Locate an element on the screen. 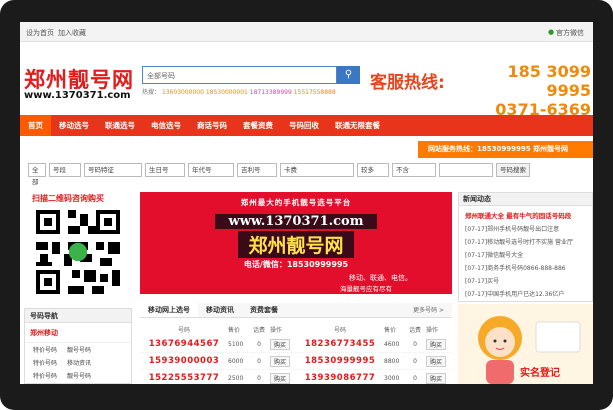 Image resolution: width=613 pixels, height=410 pixels. number-search-button: 号码搜索 is located at coordinates (513, 170).